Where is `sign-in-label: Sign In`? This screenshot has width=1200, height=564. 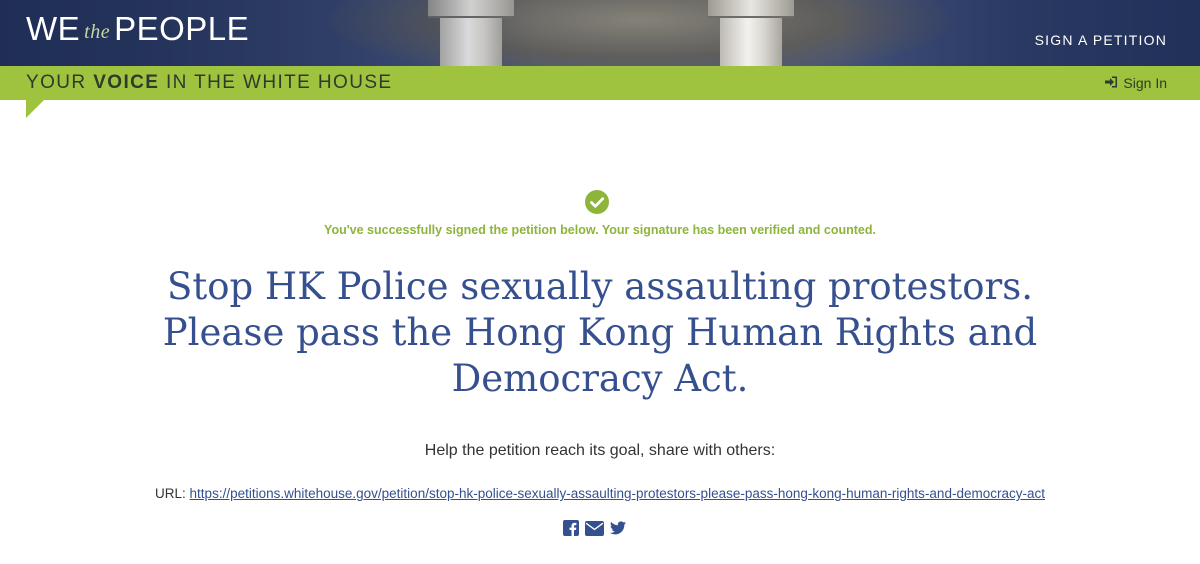 sign-in-label: Sign In is located at coordinates (1145, 83).